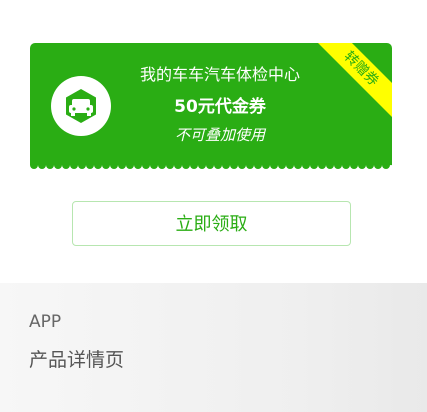  What do you see at coordinates (220, 107) in the screenshot?
I see `coupon-amount: 50元代金券` at bounding box center [220, 107].